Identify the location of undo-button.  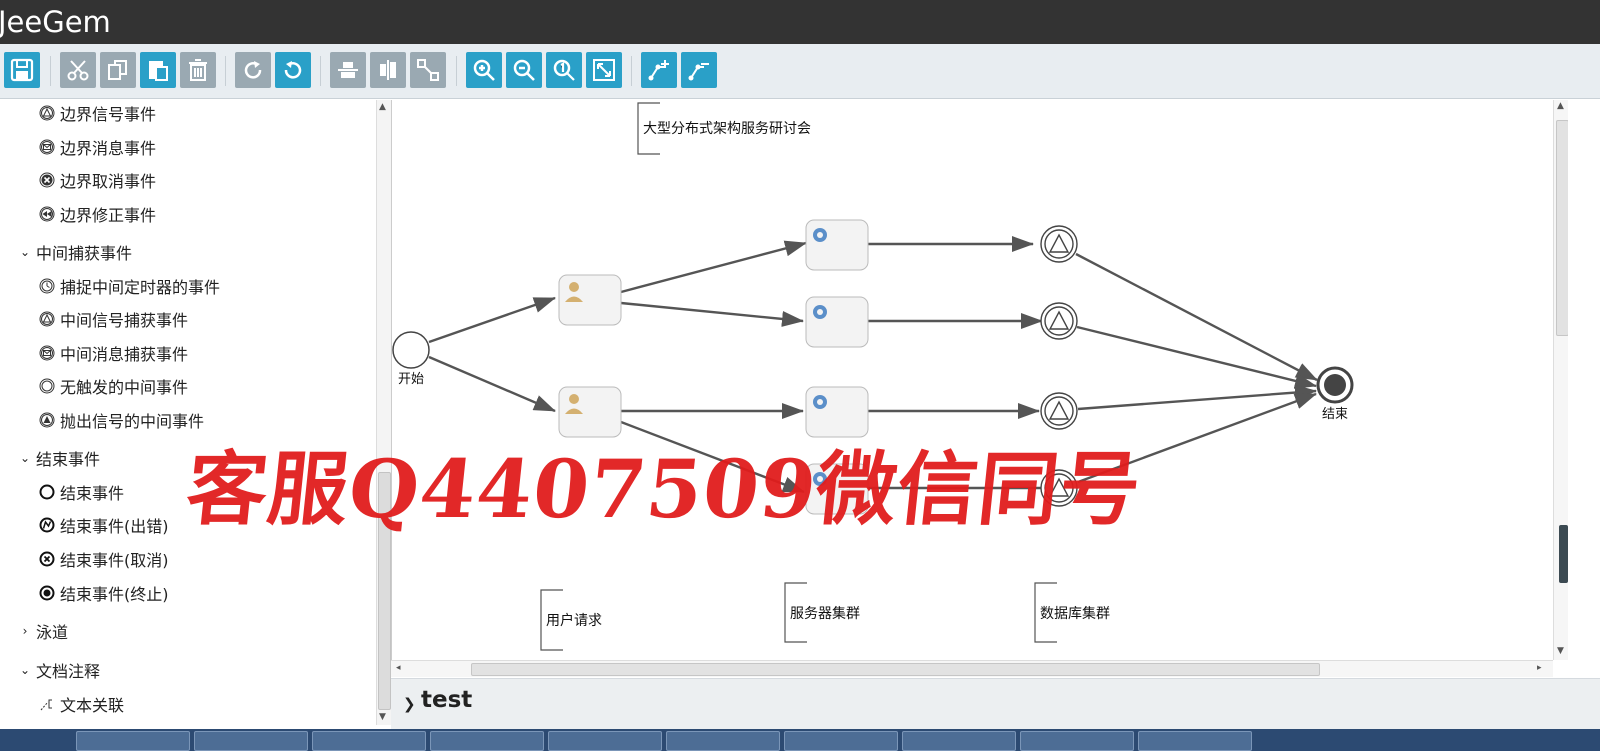
(293, 70).